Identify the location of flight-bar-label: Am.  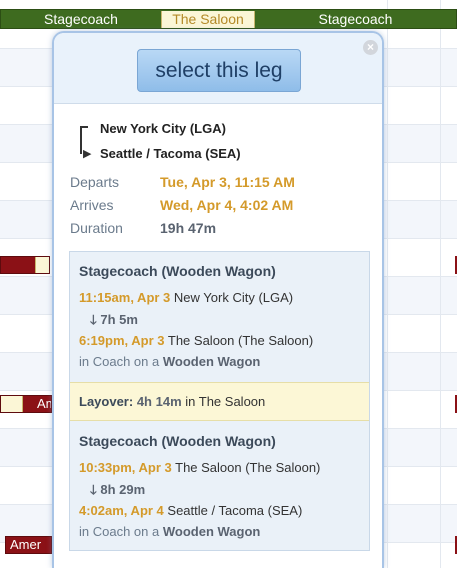
(44, 403).